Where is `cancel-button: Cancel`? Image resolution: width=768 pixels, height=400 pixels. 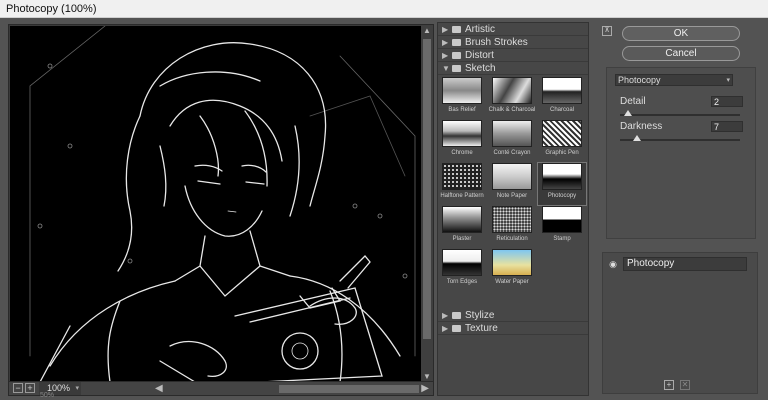
cancel-button: Cancel is located at coordinates (681, 53).